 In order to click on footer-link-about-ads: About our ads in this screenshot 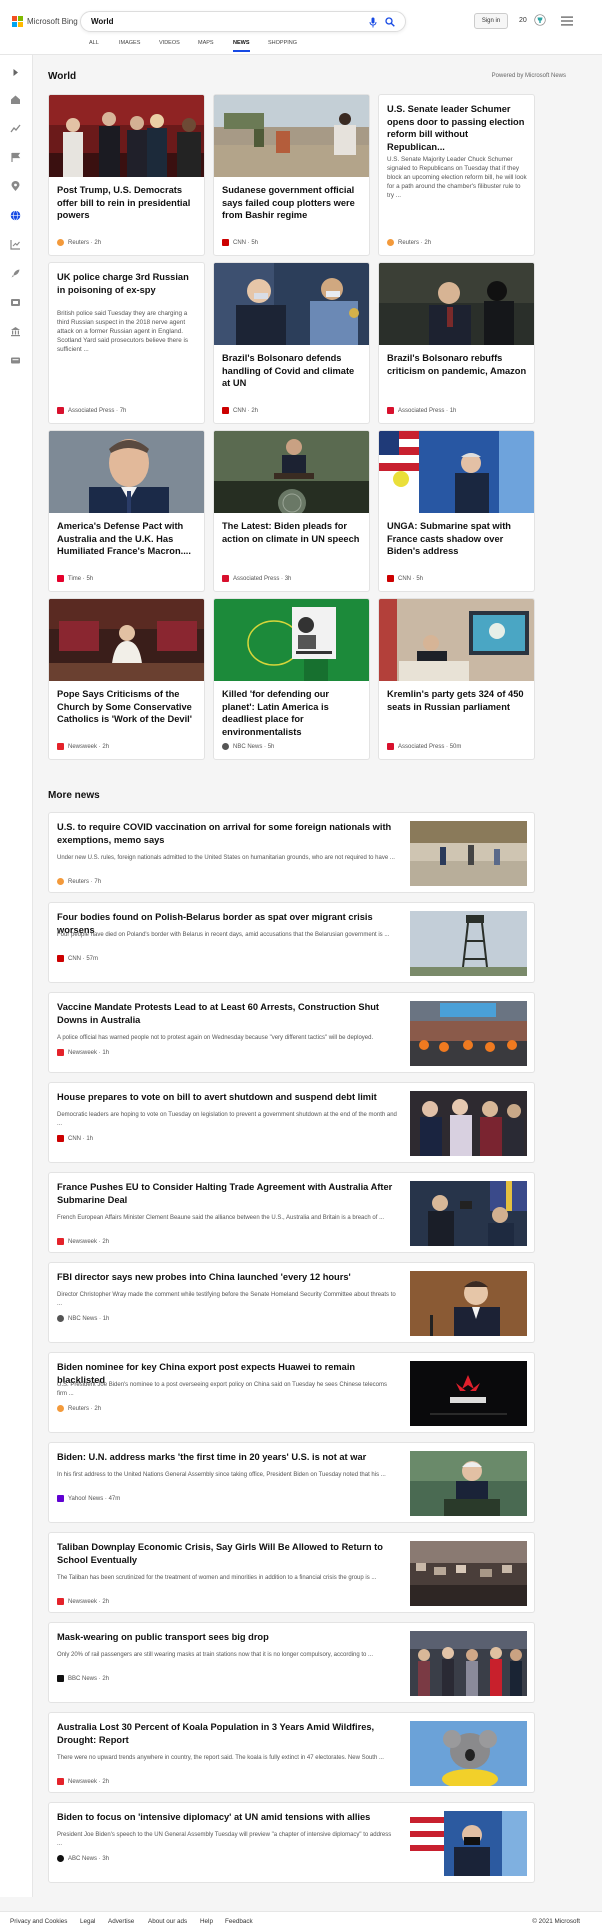, I will do `click(167, 1921)`.